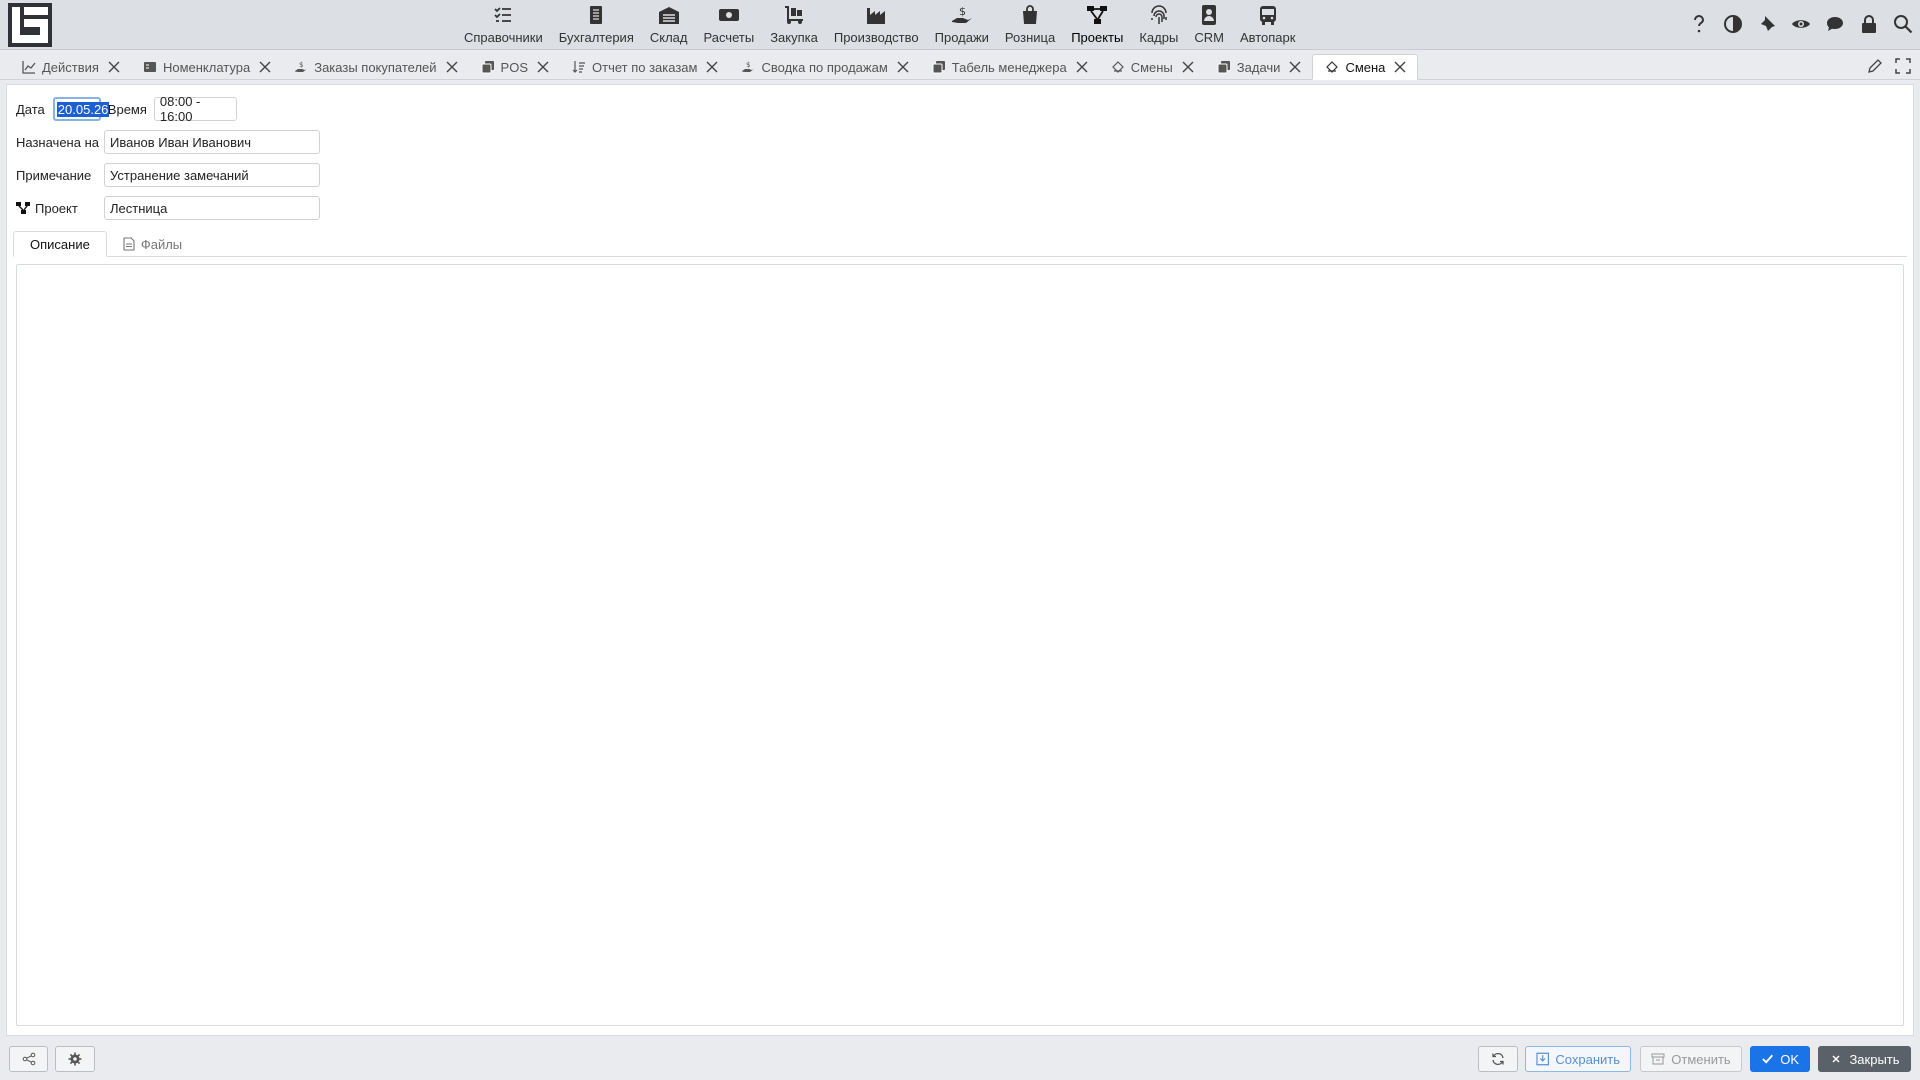 The width and height of the screenshot is (1920, 1080). Describe the element at coordinates (596, 25) in the screenshot. I see `module-buhgalteriya: Бухгалтерия` at that location.